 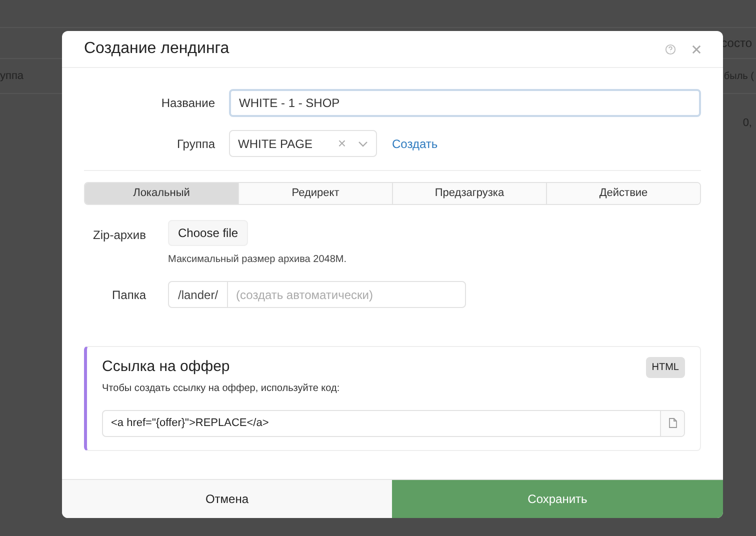 What do you see at coordinates (623, 193) in the screenshot?
I see `tab: Действие` at bounding box center [623, 193].